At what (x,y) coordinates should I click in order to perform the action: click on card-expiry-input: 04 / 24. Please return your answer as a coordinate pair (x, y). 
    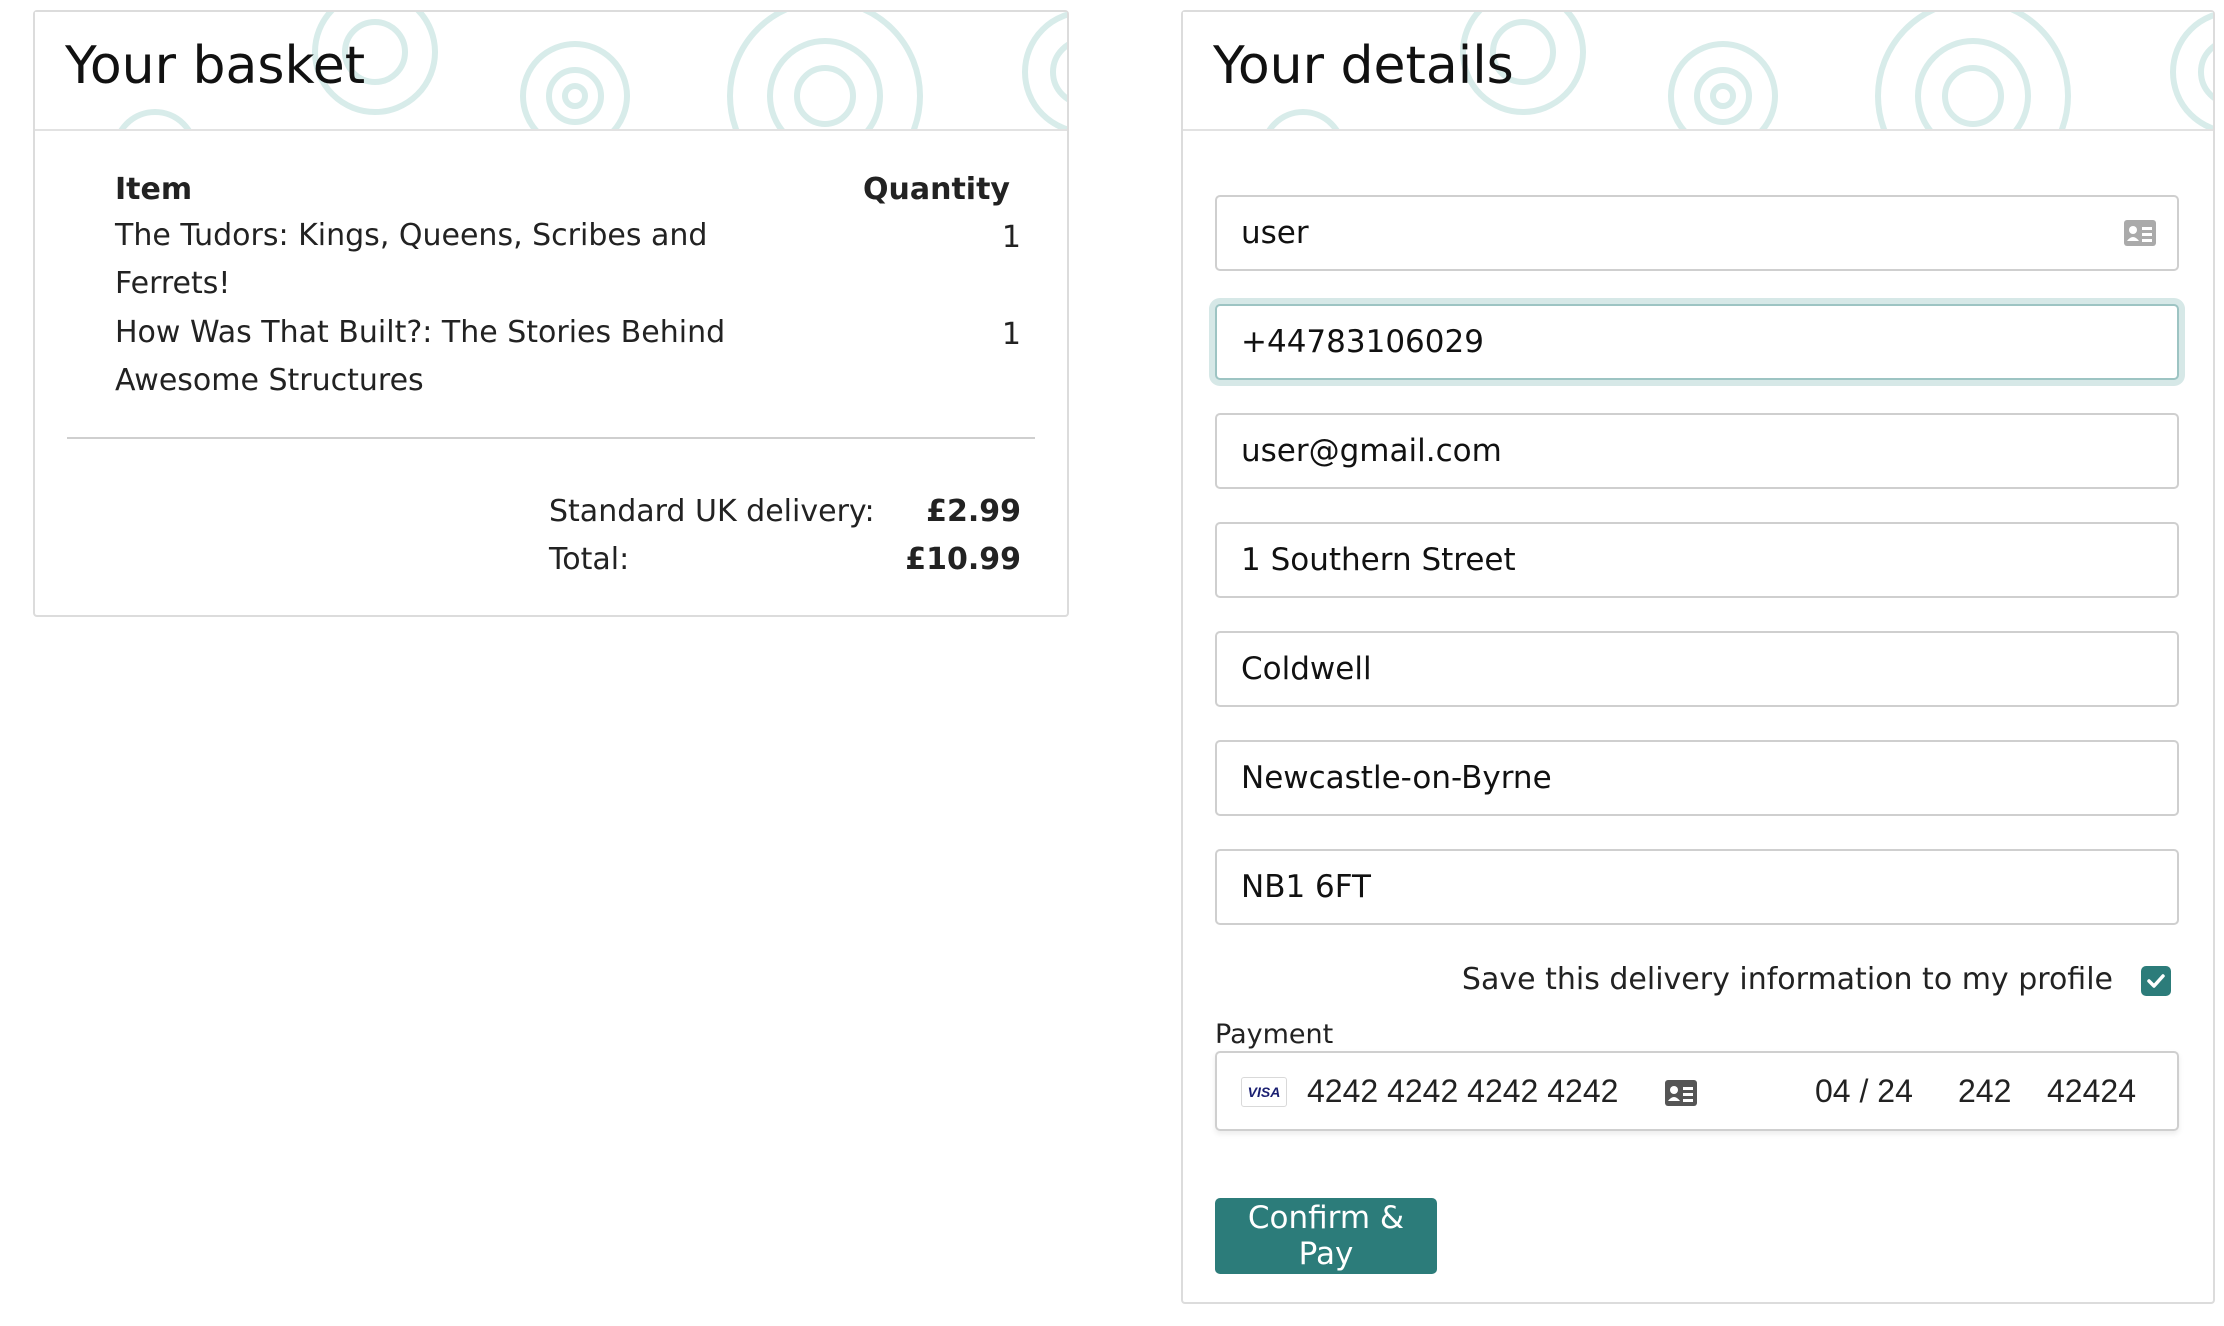
    Looking at the image, I should click on (1864, 1091).